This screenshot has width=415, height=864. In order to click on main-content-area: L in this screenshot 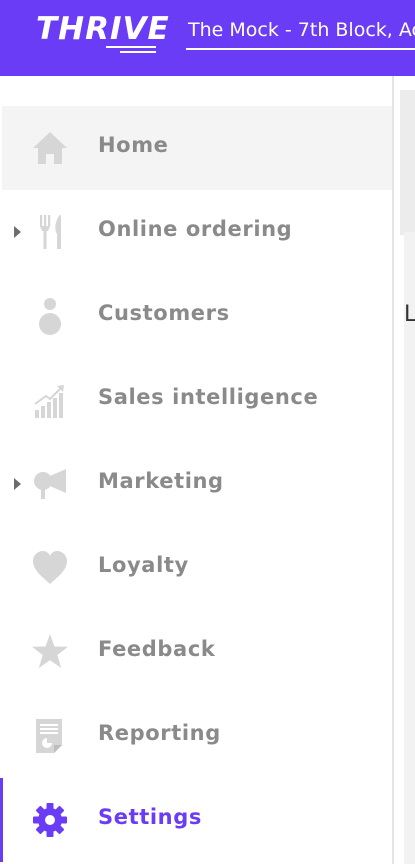, I will do `click(404, 470)`.